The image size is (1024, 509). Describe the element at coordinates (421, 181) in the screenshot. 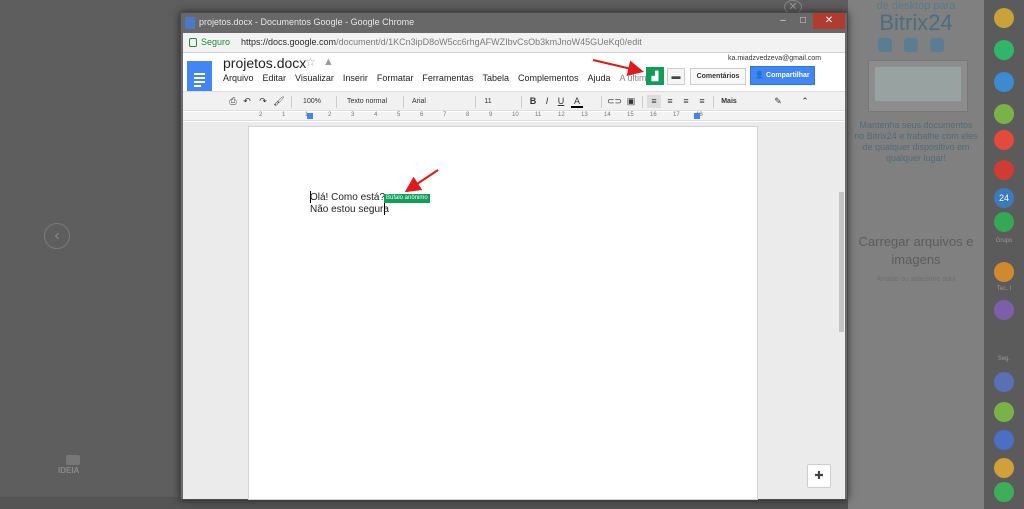

I see `arrow-to-badge` at that location.